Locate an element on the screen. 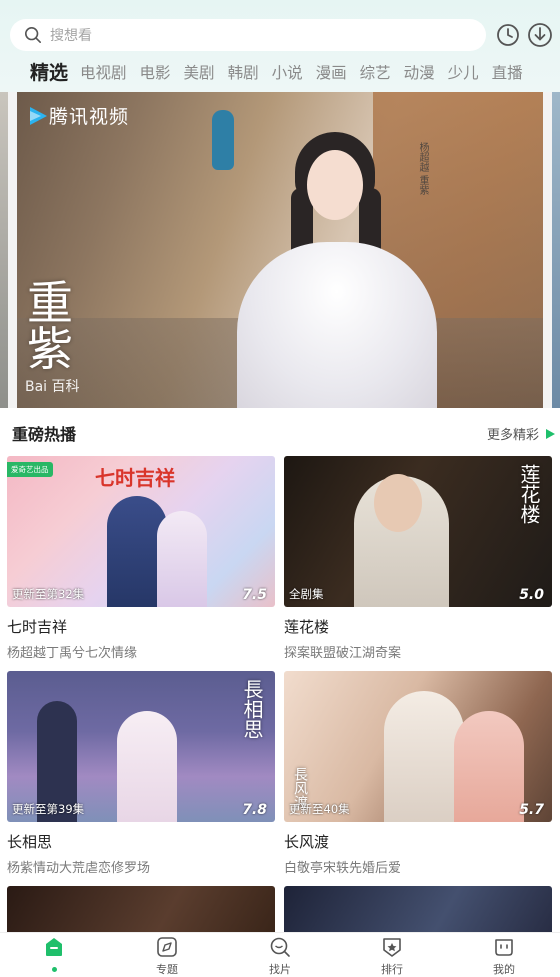 The height and width of the screenshot is (977, 560). compass-icon is located at coordinates (167, 947).